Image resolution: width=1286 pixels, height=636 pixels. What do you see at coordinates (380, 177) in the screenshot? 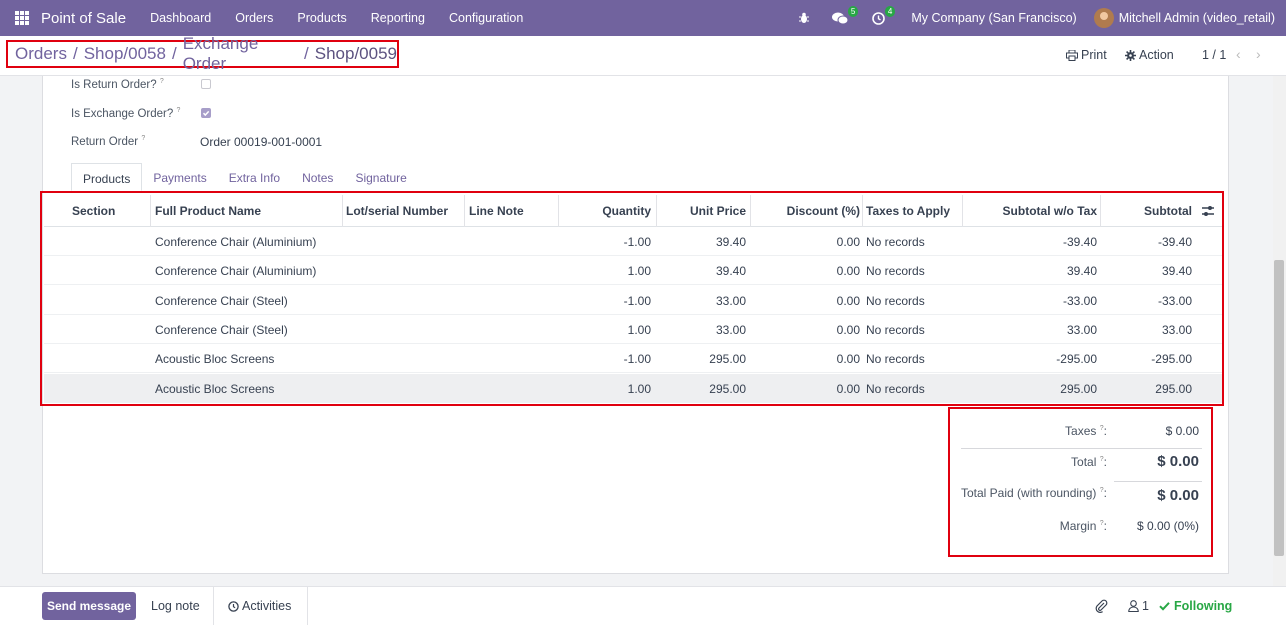
I see `tab-signature: Signature` at bounding box center [380, 177].